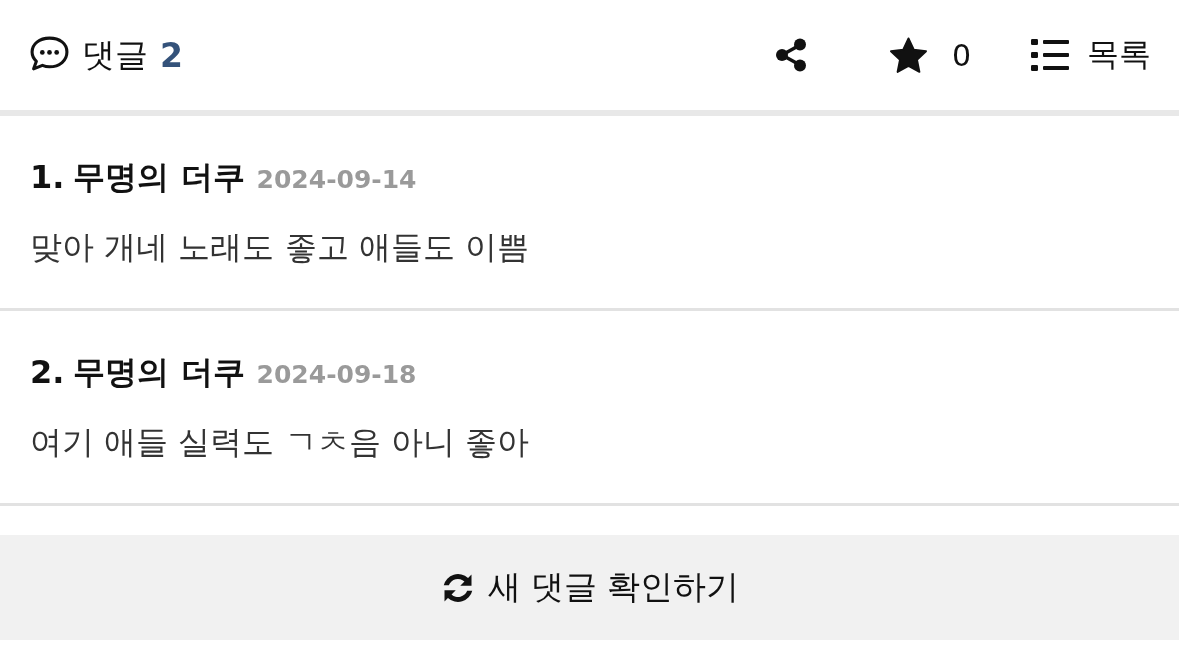  Describe the element at coordinates (1091, 55) in the screenshot. I see `list-button: 목록` at that location.